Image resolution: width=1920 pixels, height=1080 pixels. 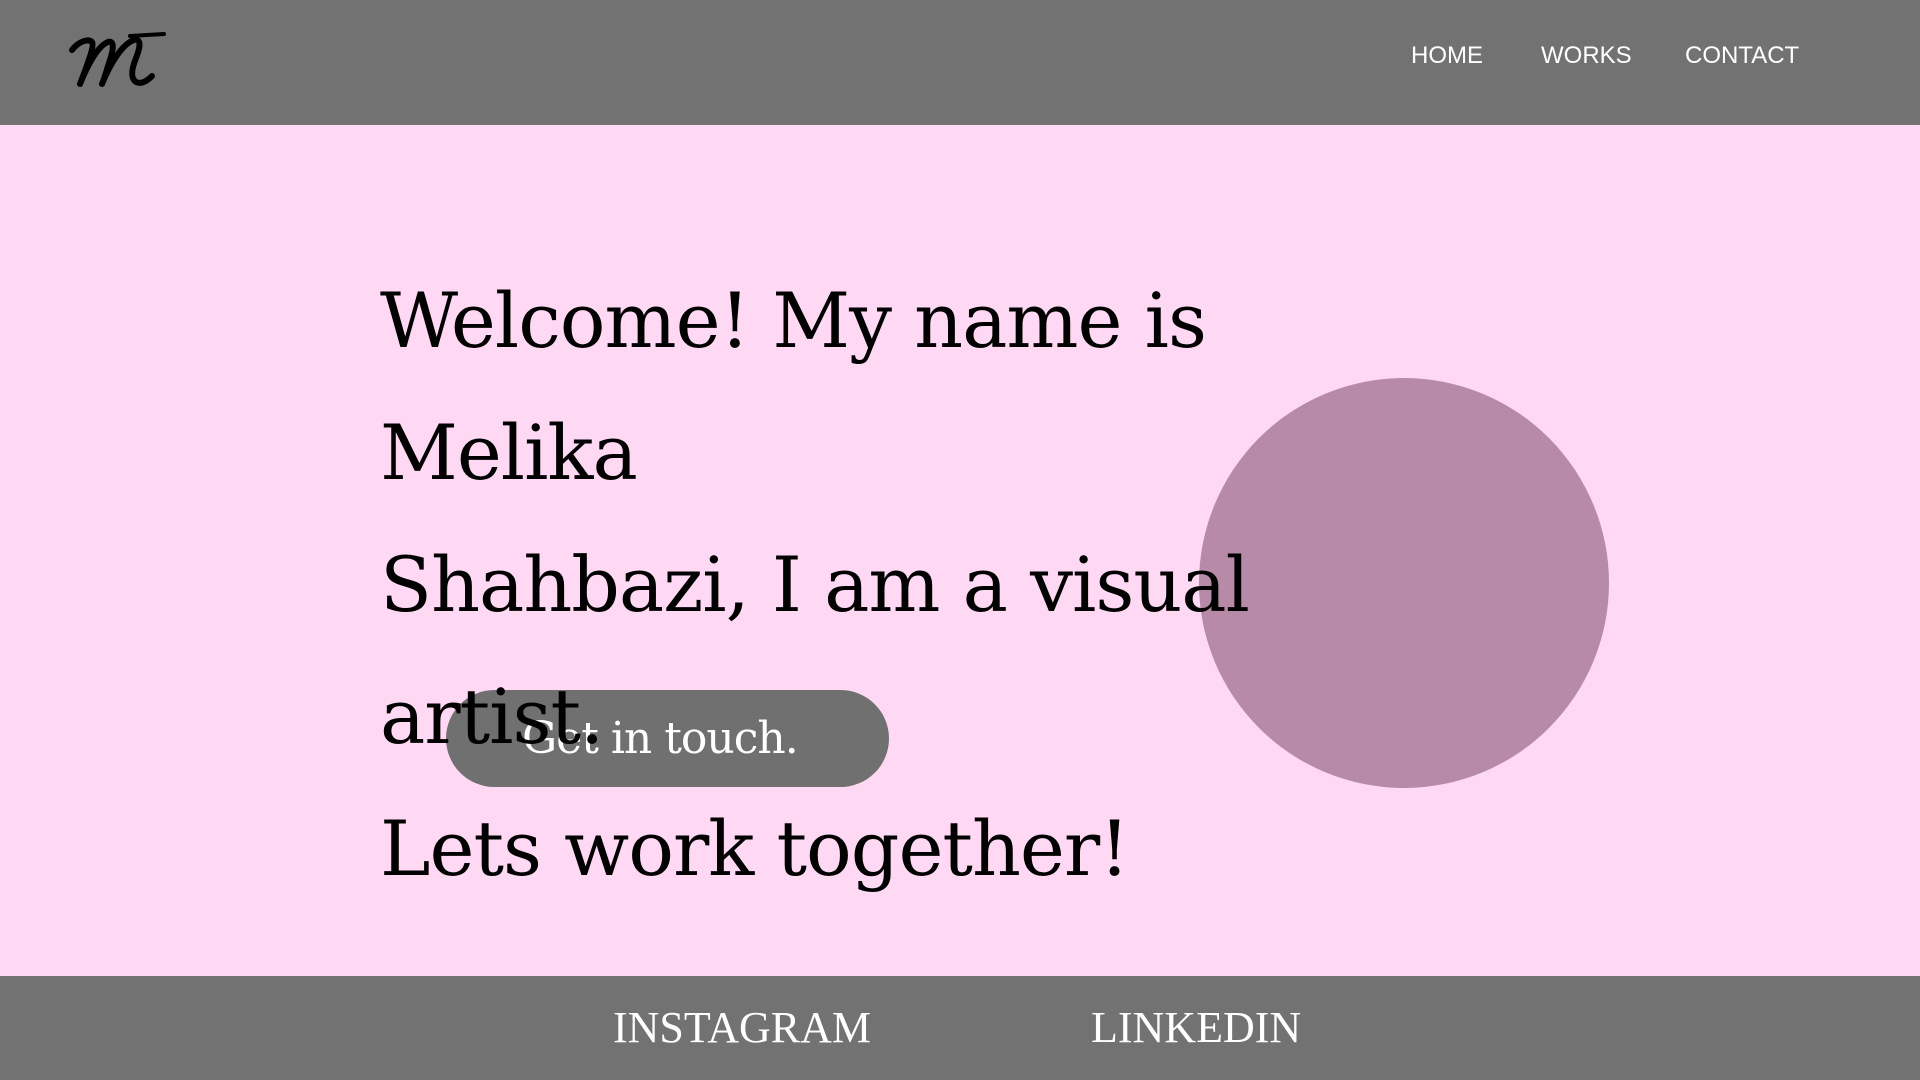 I want to click on nav-works-link: WORKS, so click(x=1586, y=56).